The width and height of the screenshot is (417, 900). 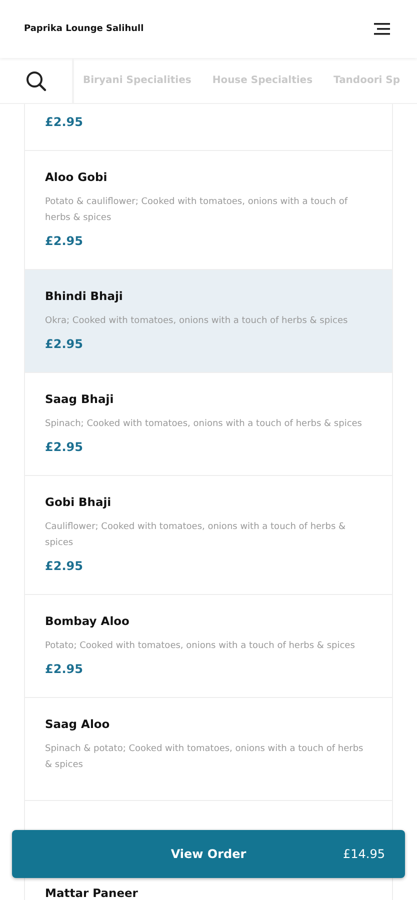 I want to click on item-description: Cauliflower; Cooked with tomatoes, onions with a touch of herbs & spices, so click(x=196, y=535).